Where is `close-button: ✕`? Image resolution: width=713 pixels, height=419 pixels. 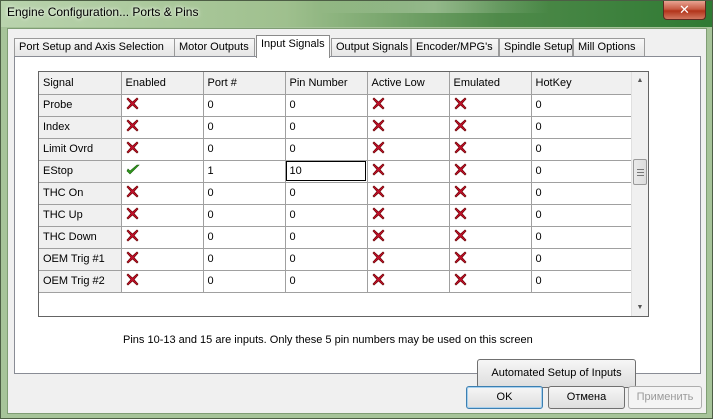 close-button: ✕ is located at coordinates (684, 10).